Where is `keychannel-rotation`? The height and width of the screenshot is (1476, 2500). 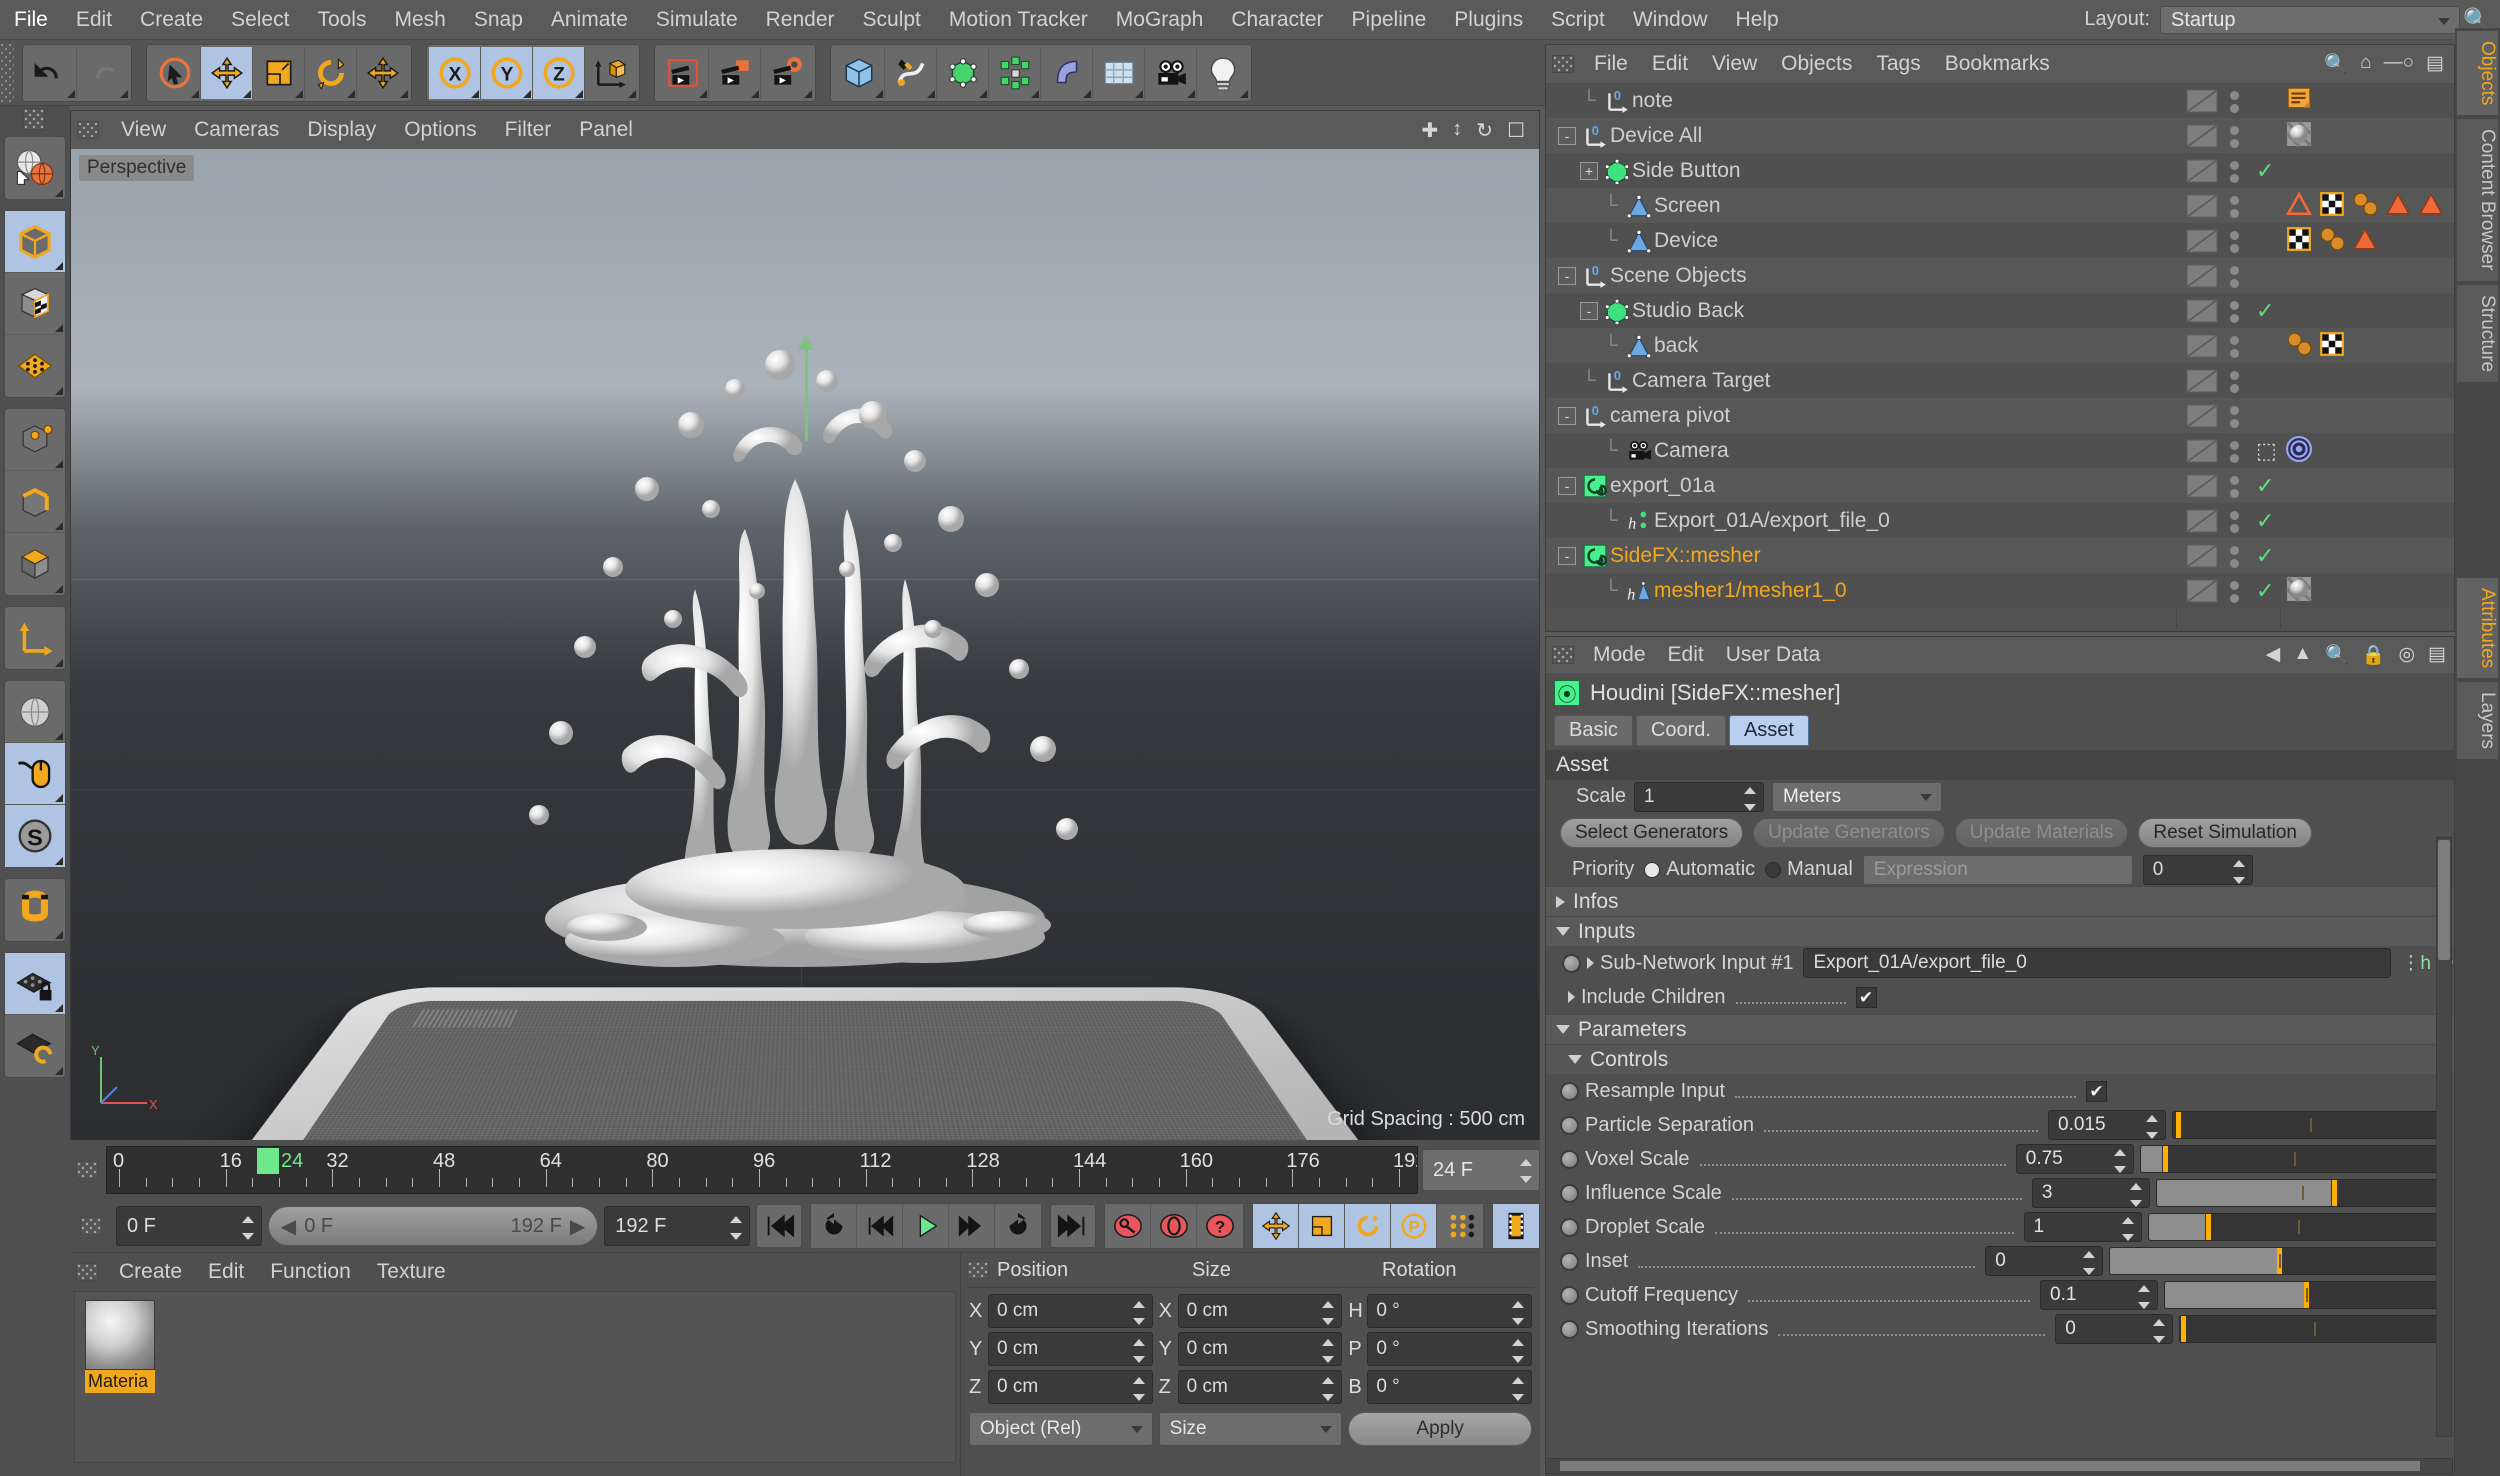 keychannel-rotation is located at coordinates (1368, 1226).